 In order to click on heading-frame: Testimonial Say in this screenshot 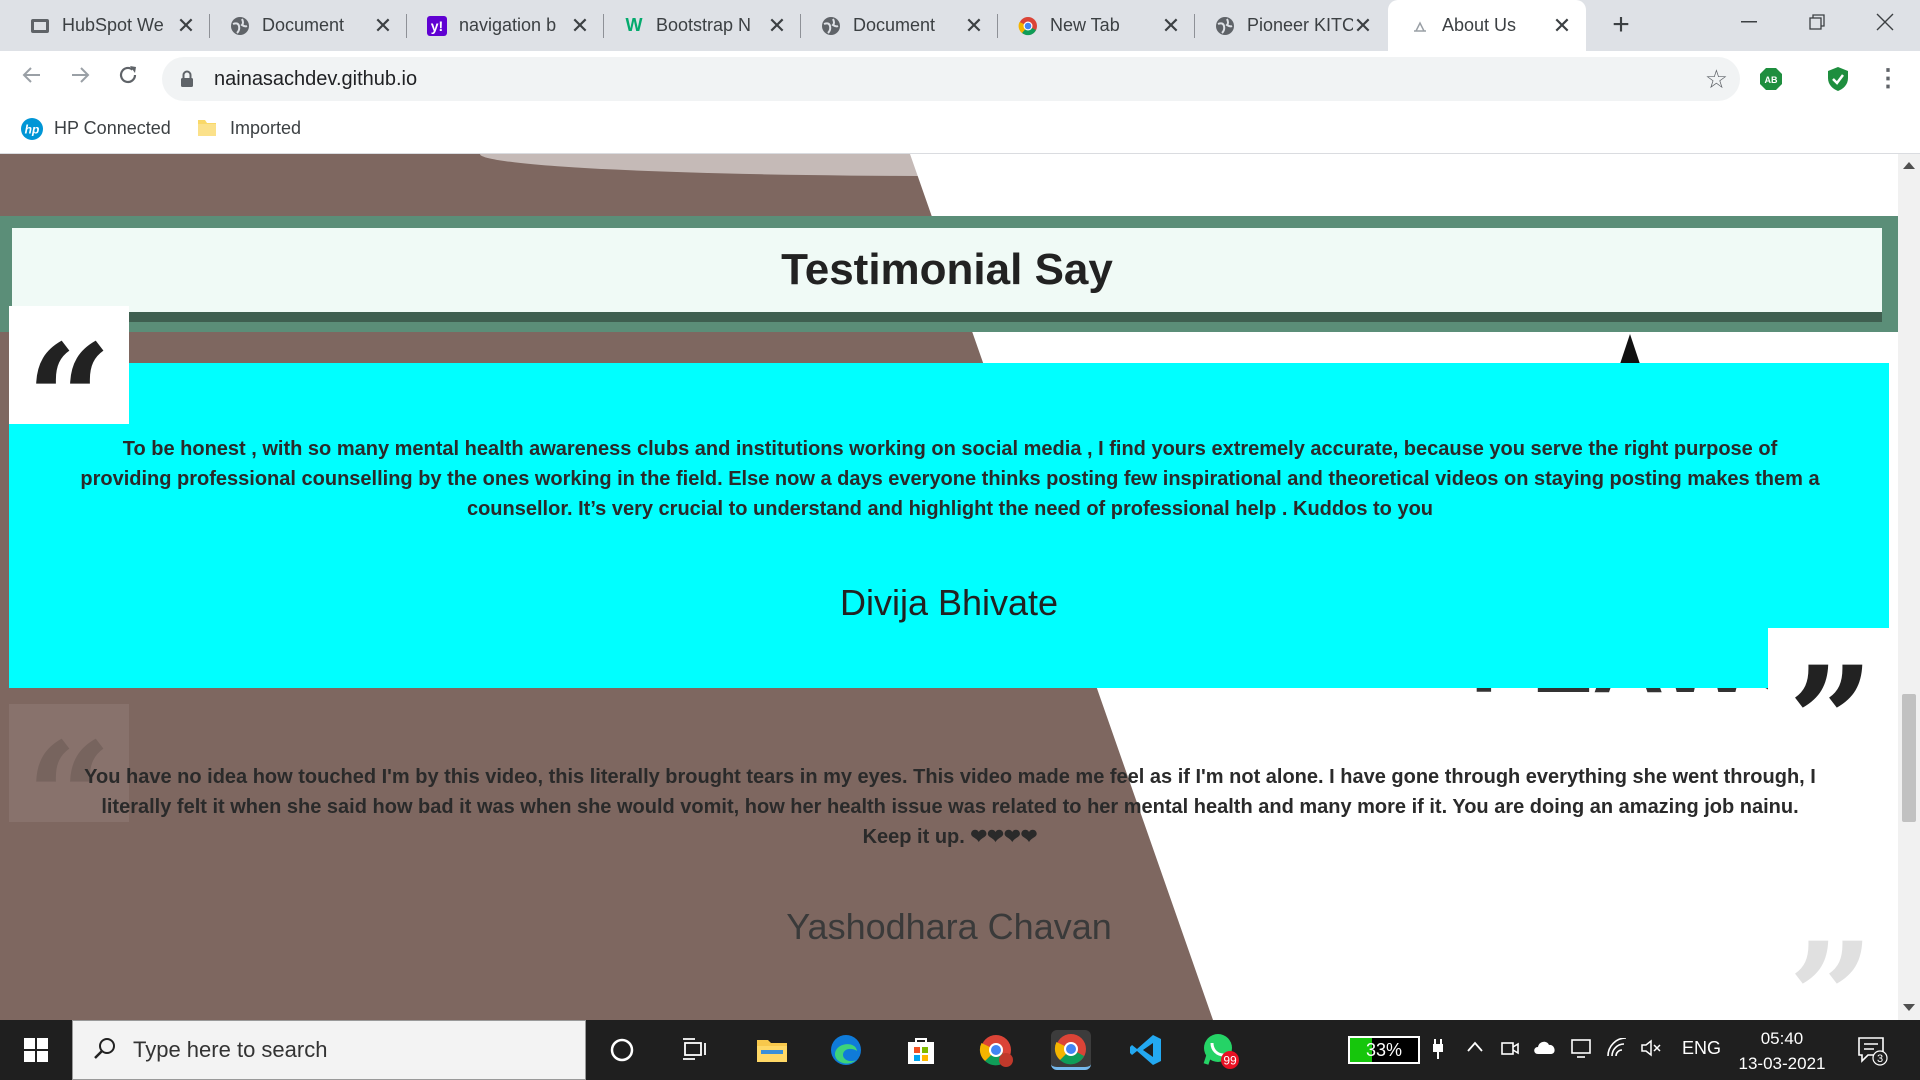, I will do `click(949, 274)`.